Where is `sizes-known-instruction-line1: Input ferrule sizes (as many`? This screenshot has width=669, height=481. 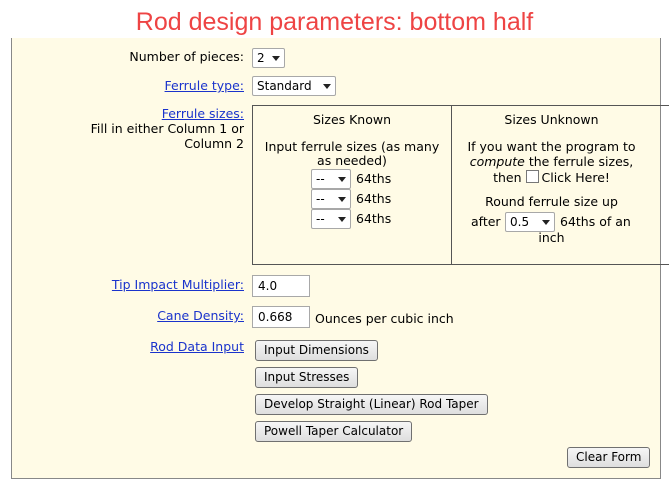 sizes-known-instruction-line1: Input ferrule sizes (as many is located at coordinates (352, 146).